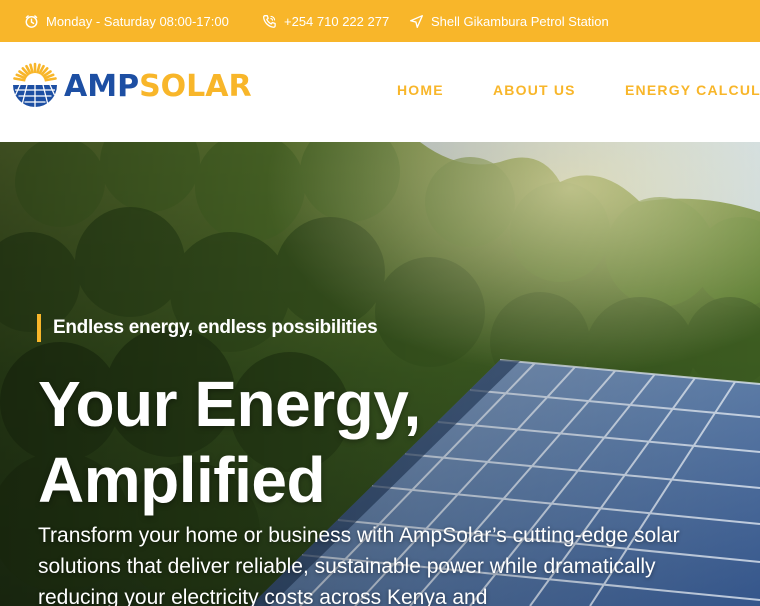  I want to click on nav-about-us: ABOUT US, so click(534, 90).